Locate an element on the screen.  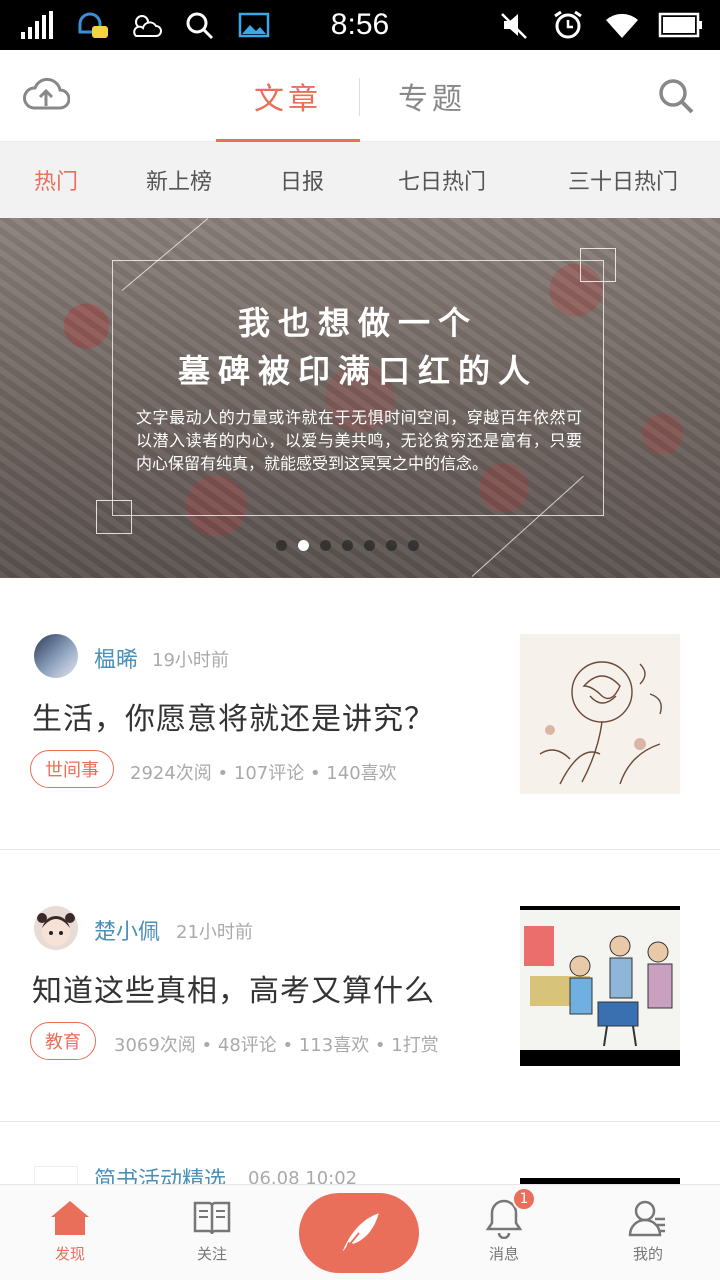
upload-button is located at coordinates (46, 96).